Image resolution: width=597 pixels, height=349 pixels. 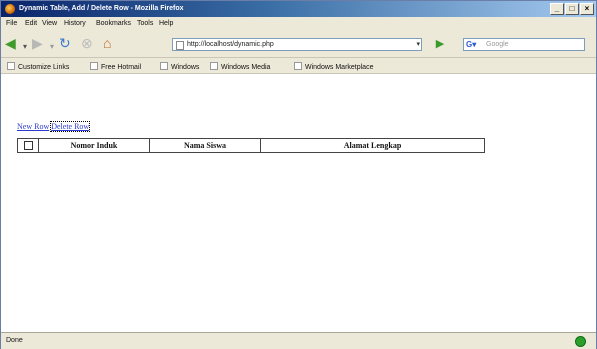 What do you see at coordinates (14, 340) in the screenshot?
I see `status-text: Done` at bounding box center [14, 340].